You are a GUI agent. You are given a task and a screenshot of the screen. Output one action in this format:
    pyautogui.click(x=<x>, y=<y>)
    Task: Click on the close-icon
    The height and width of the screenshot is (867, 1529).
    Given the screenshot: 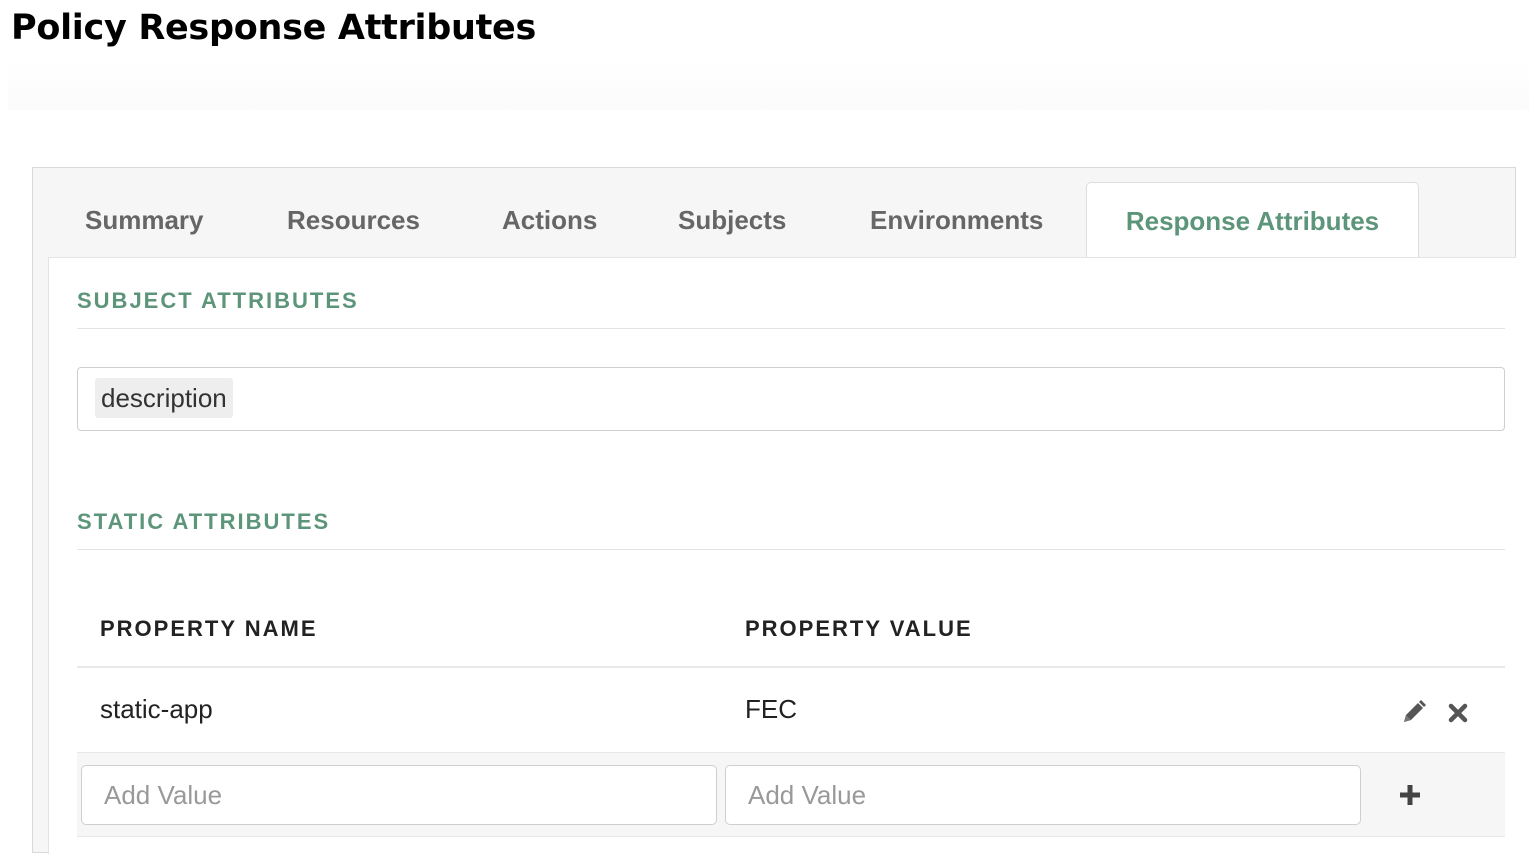 What is the action you would take?
    pyautogui.click(x=1458, y=715)
    